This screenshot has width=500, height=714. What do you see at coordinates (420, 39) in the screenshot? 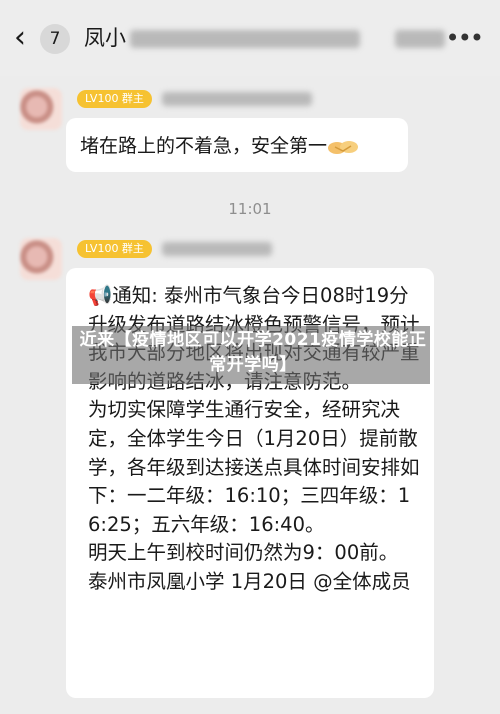
I see `blurred-header-area` at bounding box center [420, 39].